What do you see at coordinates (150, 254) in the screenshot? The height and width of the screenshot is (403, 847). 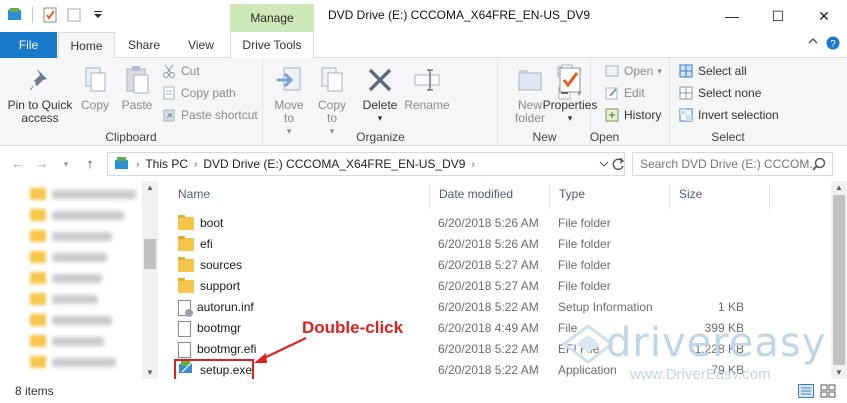 I see `nav-scroll-thumb` at bounding box center [150, 254].